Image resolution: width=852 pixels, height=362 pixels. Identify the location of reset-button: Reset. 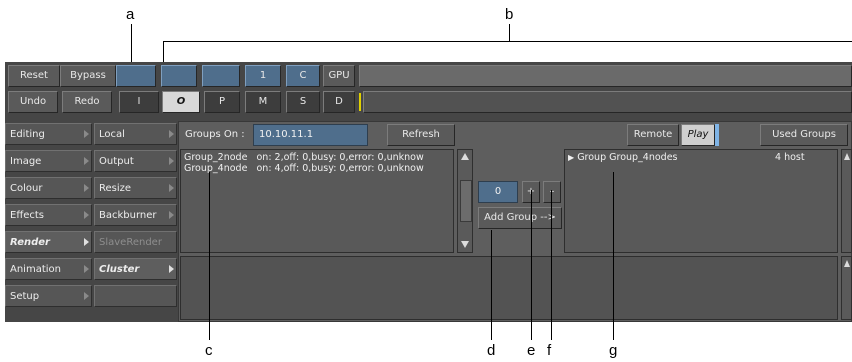
(34, 76).